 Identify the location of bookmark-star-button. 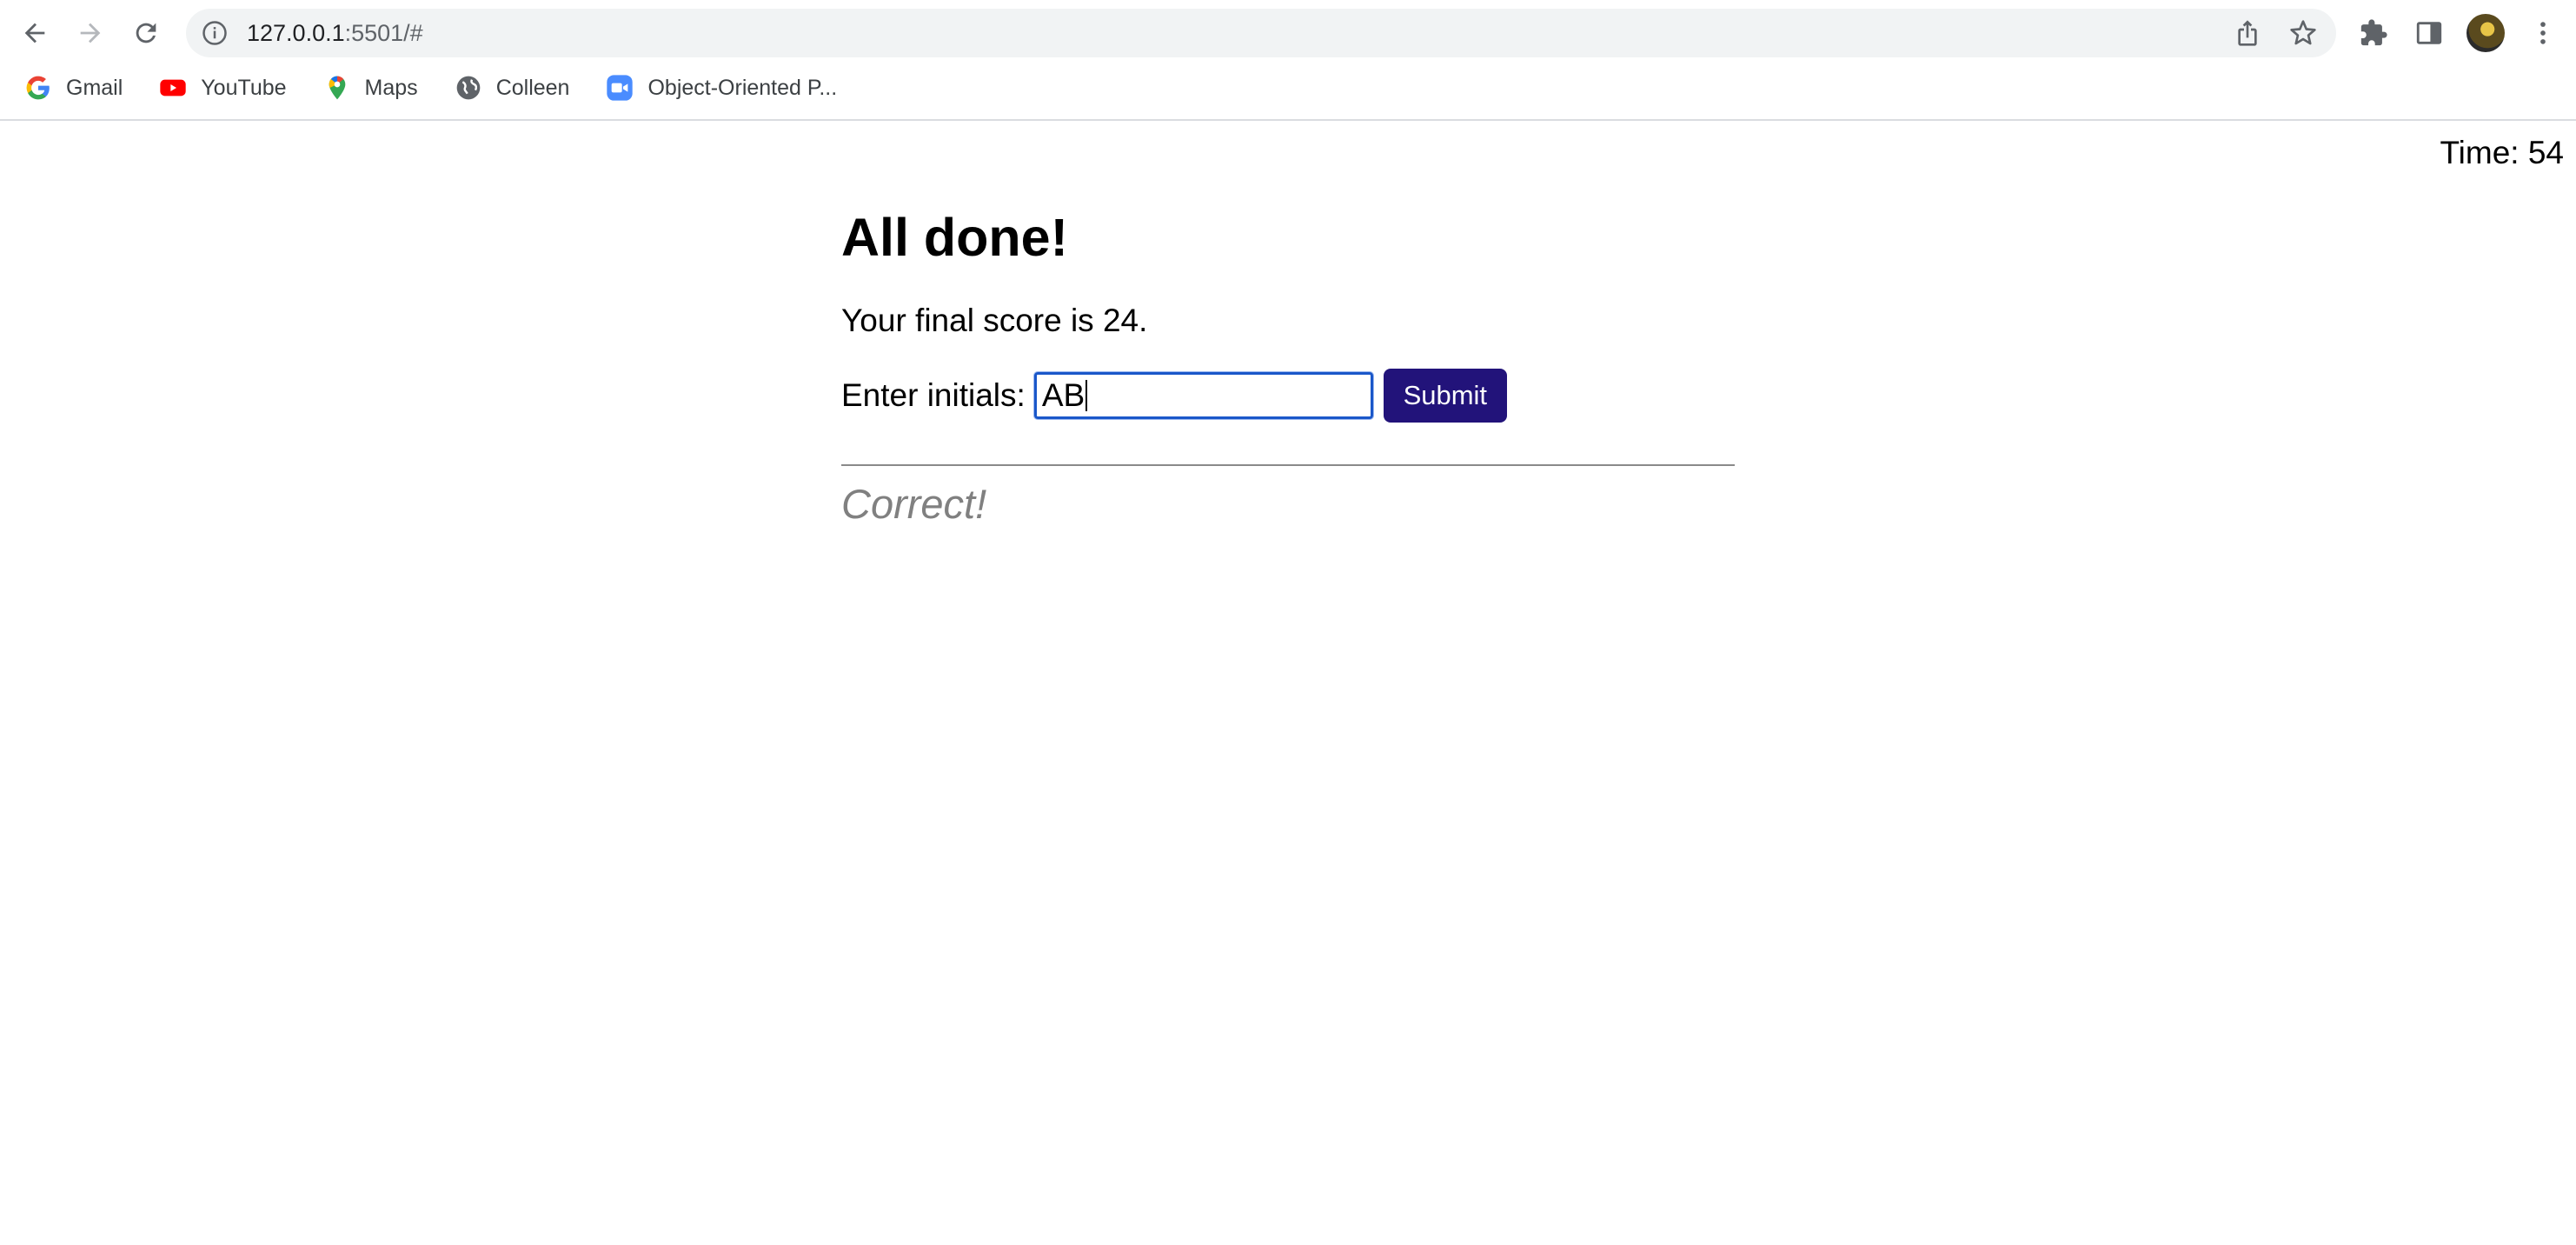
(2303, 33).